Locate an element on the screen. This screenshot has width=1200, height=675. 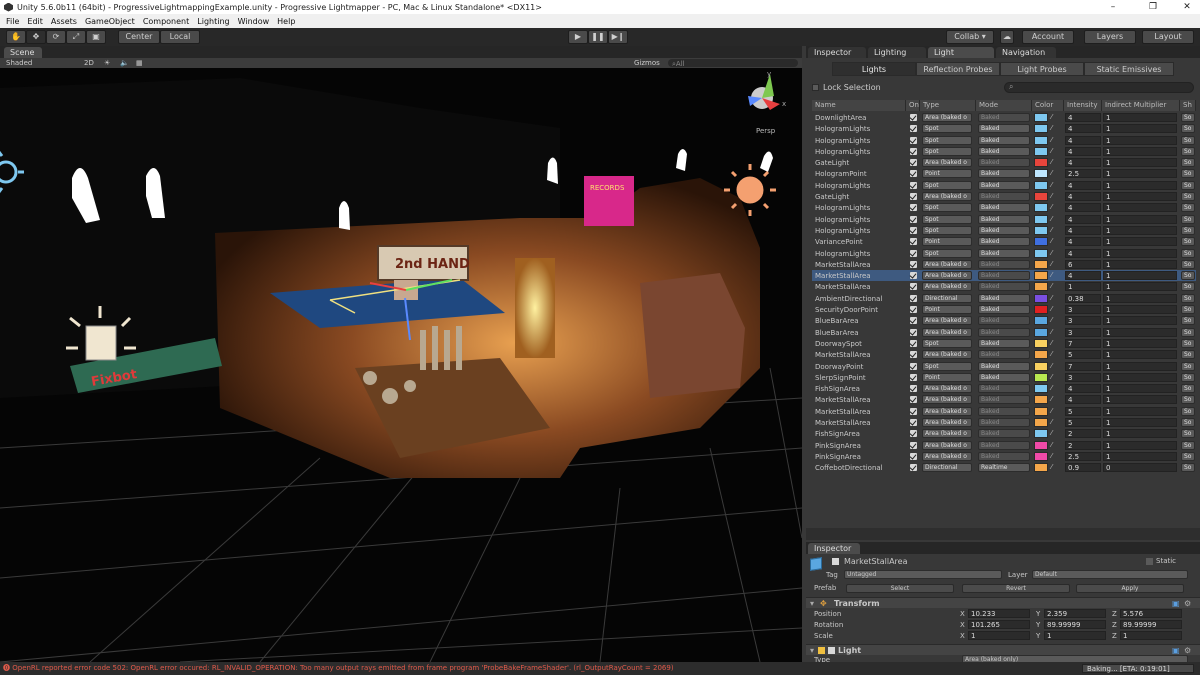
light-row: DoorwaySpot Spot Baked ⁄ 7 1 So is located at coordinates (1004, 343).